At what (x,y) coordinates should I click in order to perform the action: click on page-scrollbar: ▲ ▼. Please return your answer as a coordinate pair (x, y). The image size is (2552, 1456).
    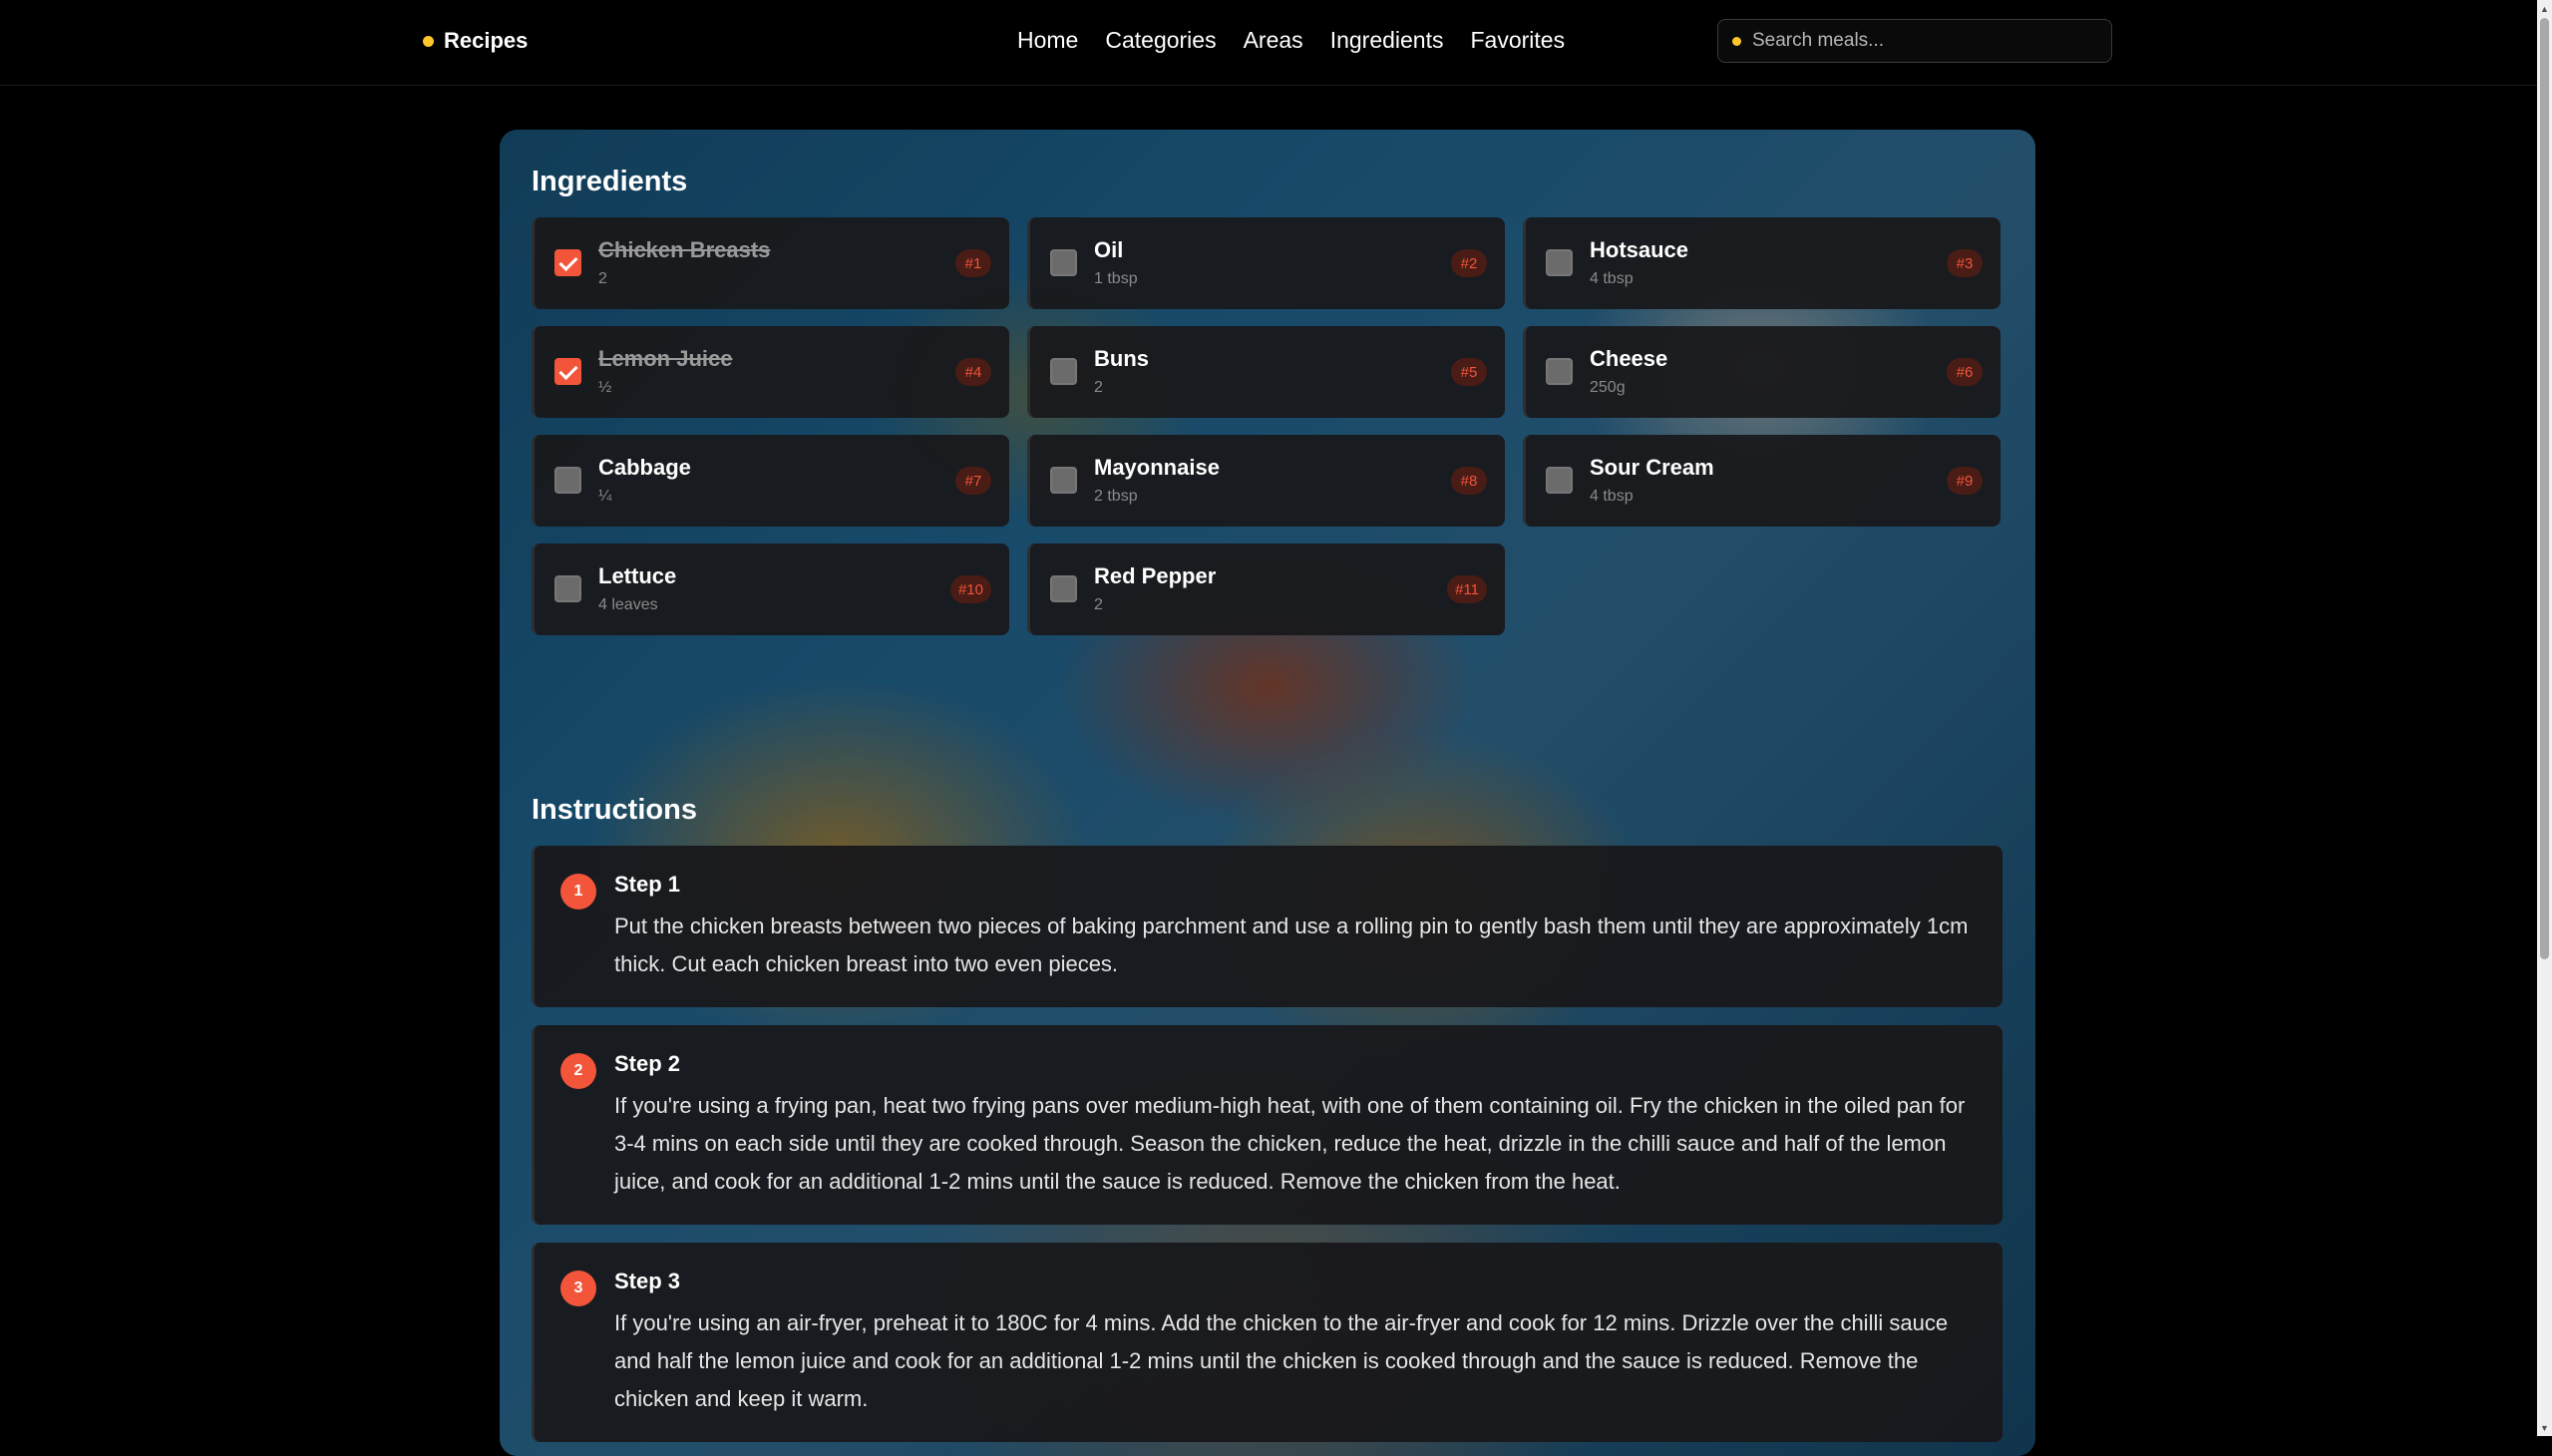
    Looking at the image, I should click on (2544, 718).